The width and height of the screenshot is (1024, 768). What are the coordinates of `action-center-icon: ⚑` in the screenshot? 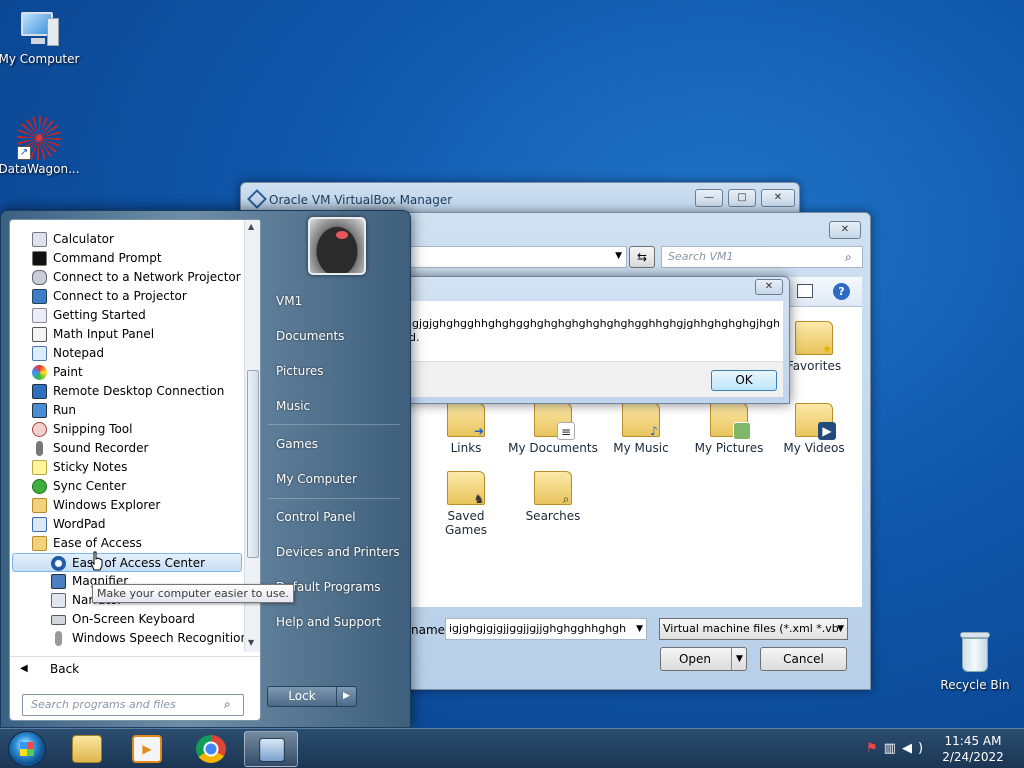 It's located at (875, 748).